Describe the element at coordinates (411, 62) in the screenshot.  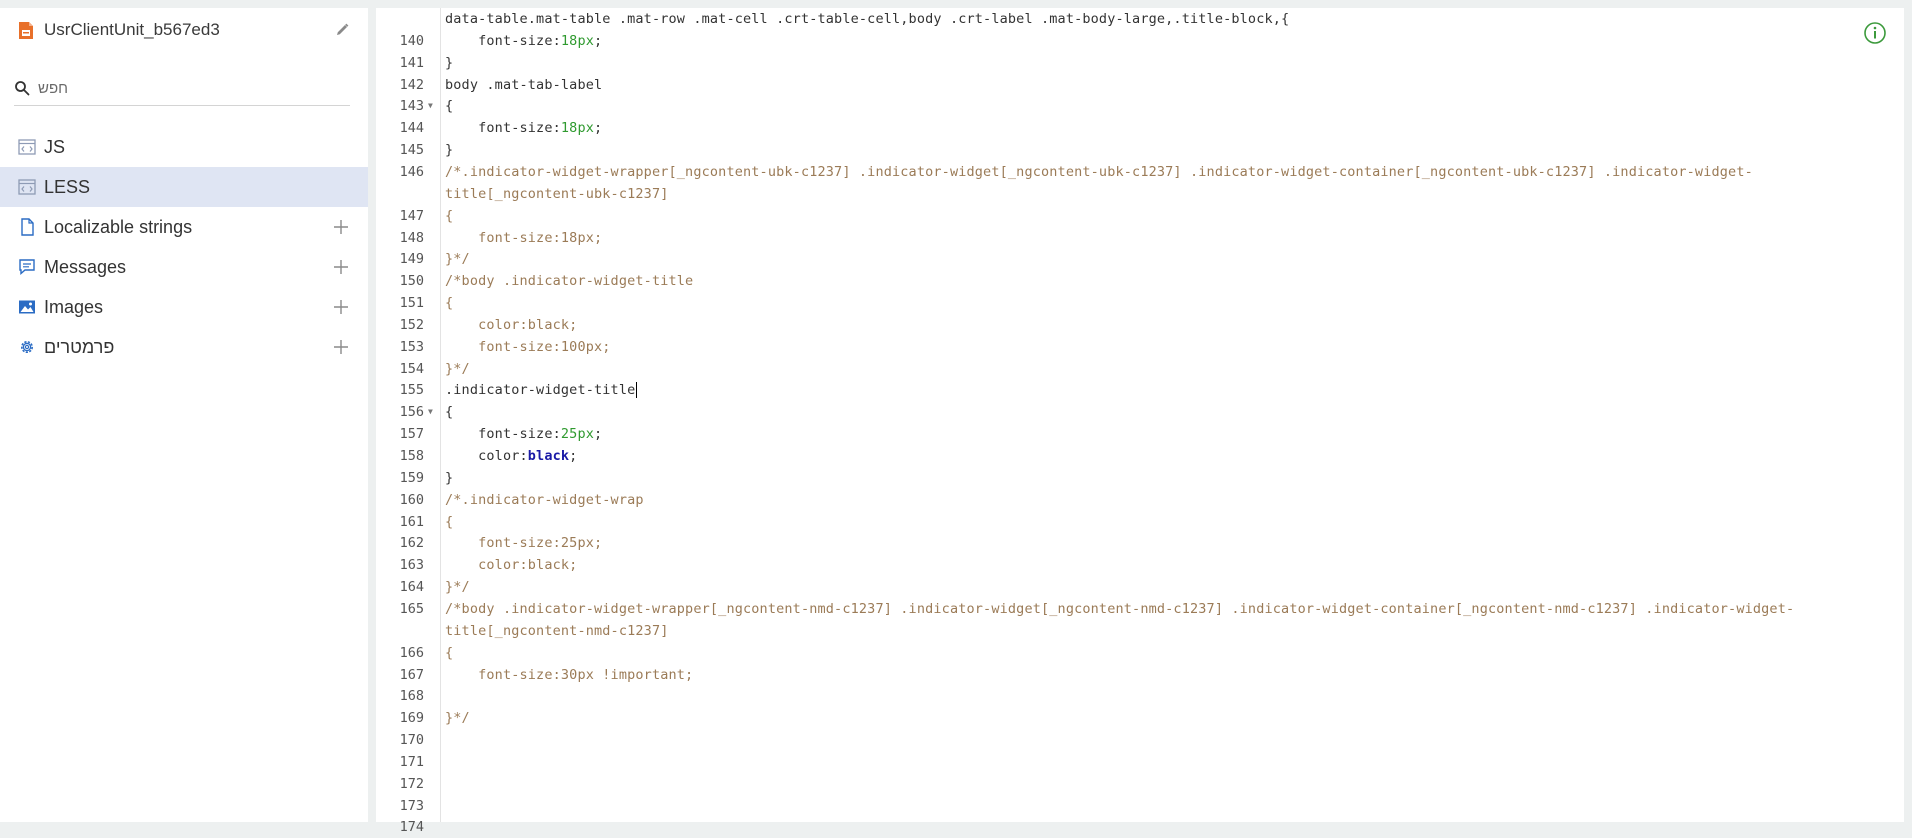
I see `line-number: 141` at that location.